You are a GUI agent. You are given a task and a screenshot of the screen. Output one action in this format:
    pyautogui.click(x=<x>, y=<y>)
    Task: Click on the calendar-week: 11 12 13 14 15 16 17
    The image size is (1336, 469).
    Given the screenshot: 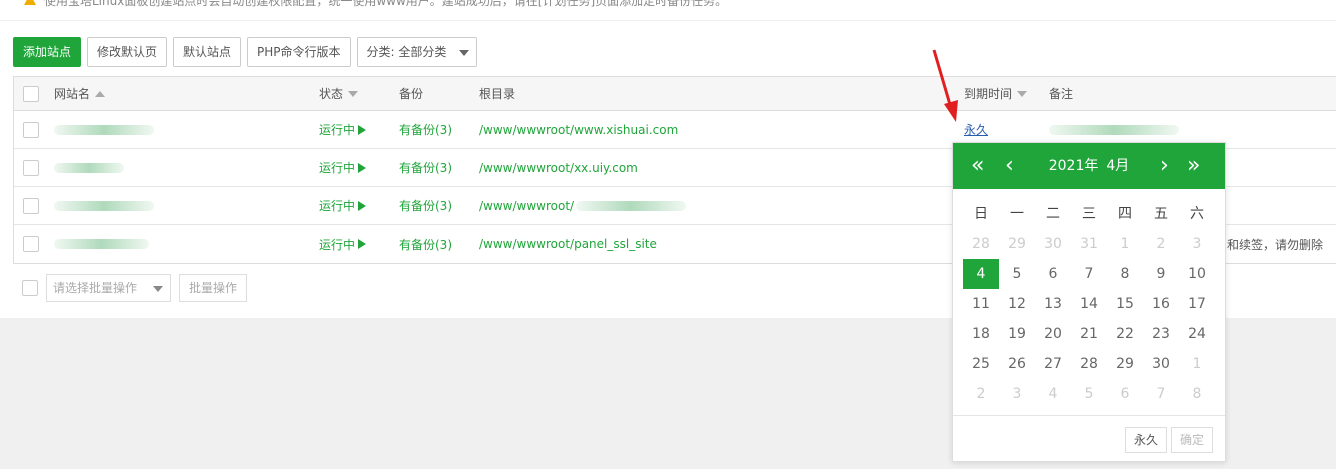 What is the action you would take?
    pyautogui.click(x=1089, y=304)
    